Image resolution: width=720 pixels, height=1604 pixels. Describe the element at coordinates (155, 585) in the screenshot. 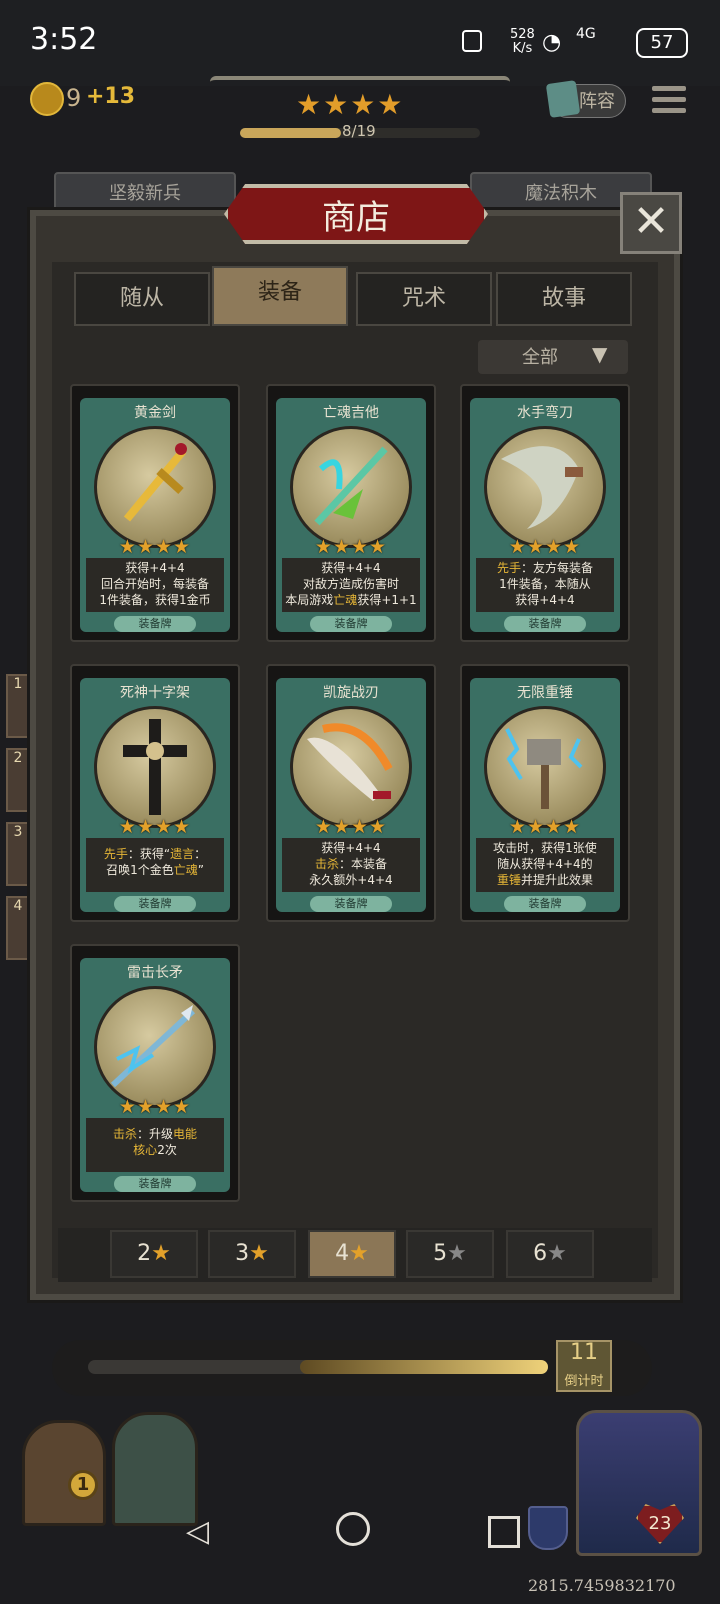

I see `card-description: 获得+4+4 回合开始时，每装备 1件装备，获得1金币` at that location.